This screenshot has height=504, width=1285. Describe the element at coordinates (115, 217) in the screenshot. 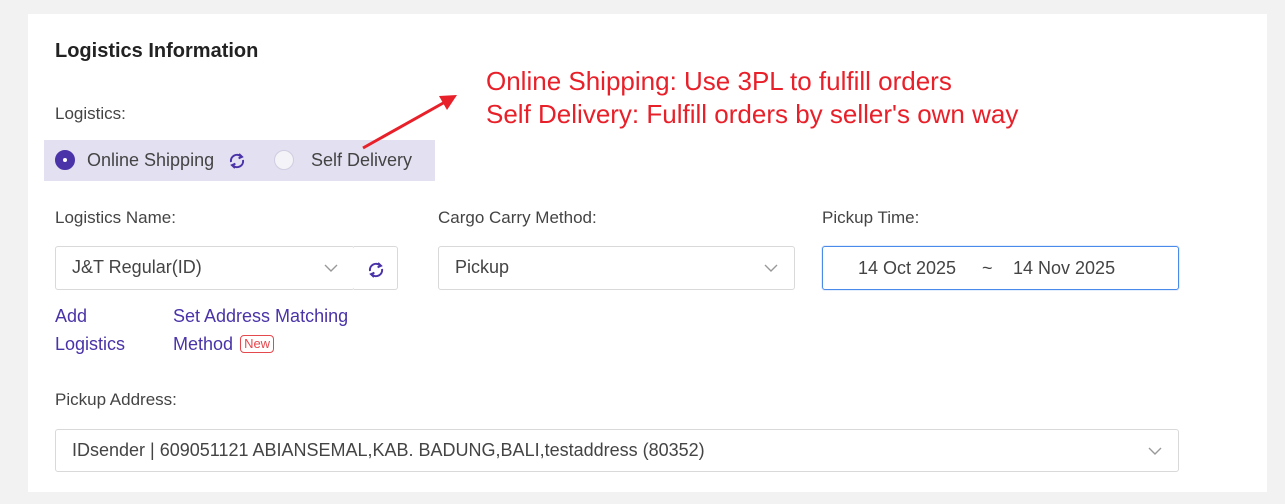

I see `logistics-name-label: Logistics Name:` at that location.